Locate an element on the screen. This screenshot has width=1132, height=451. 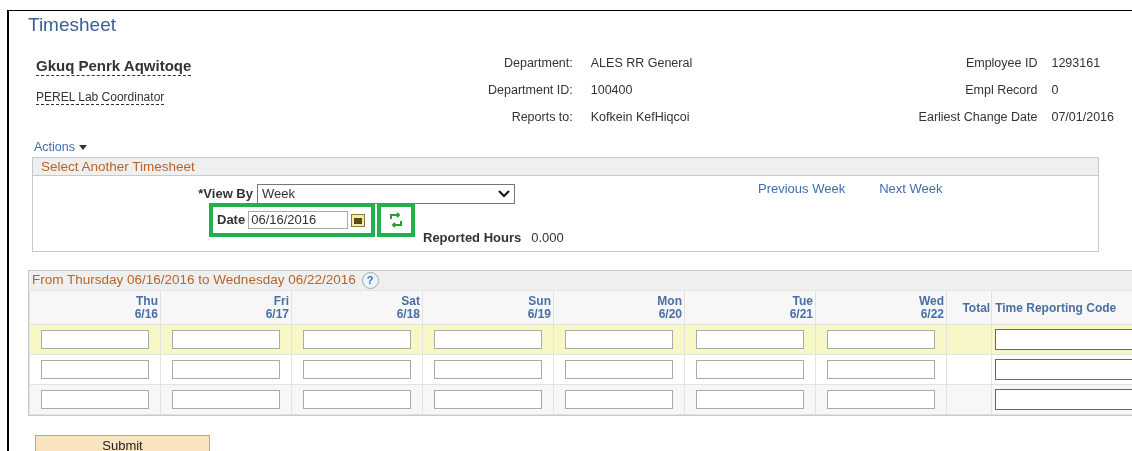
refresh-icon is located at coordinates (396, 220).